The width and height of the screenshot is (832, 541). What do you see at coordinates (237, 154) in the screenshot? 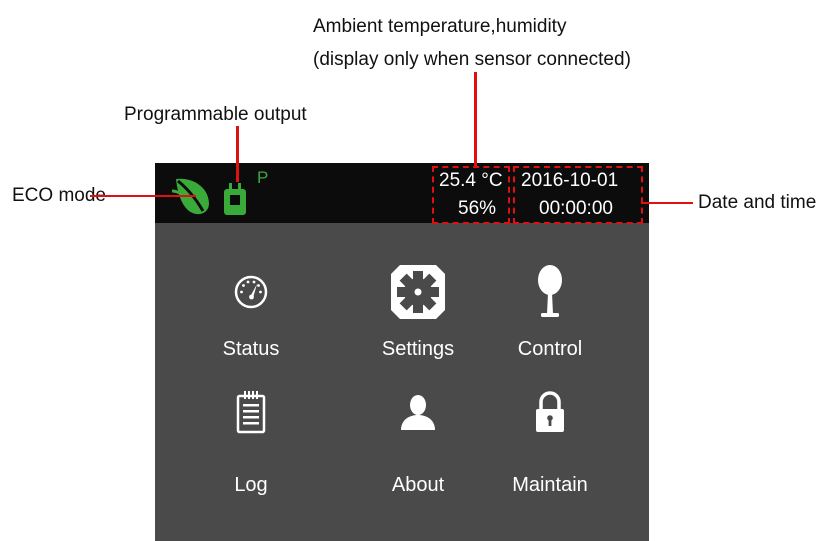
I see `programmable-output-leader-line` at bounding box center [237, 154].